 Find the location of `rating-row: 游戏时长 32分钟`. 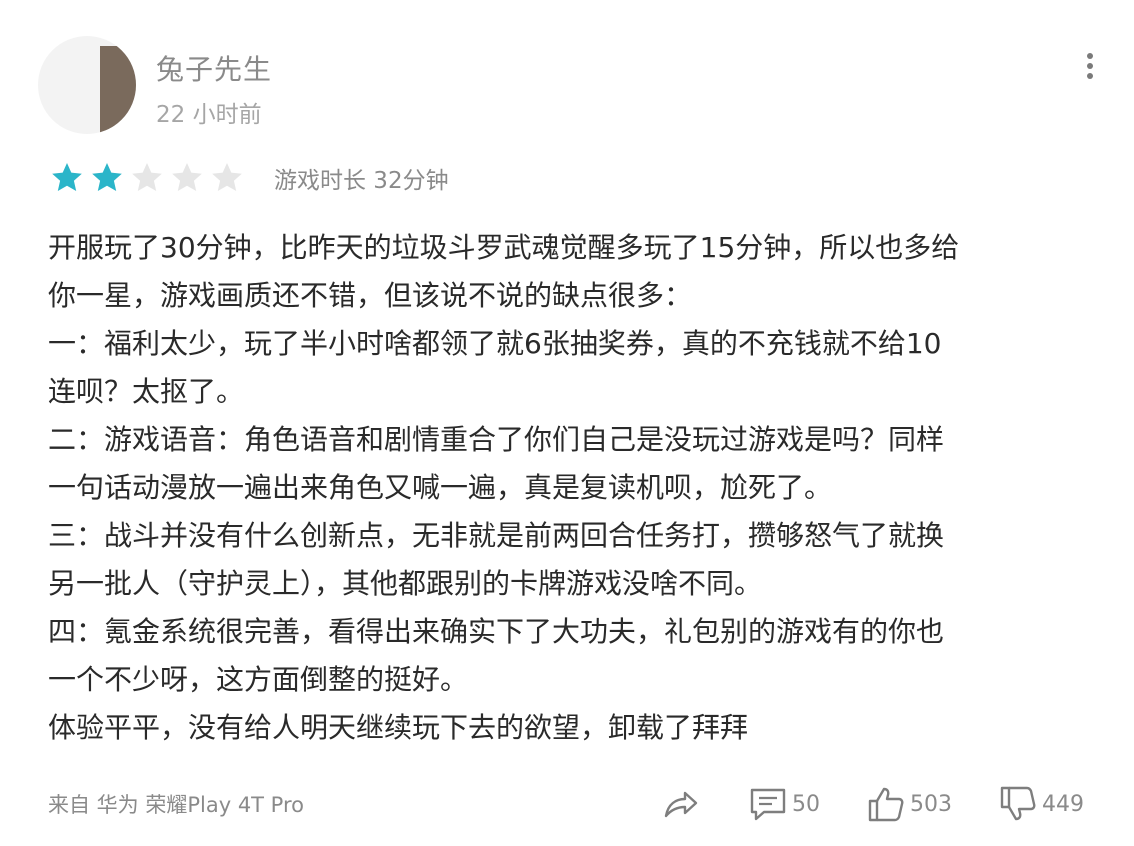

rating-row: 游戏时长 32分钟 is located at coordinates (249, 178).